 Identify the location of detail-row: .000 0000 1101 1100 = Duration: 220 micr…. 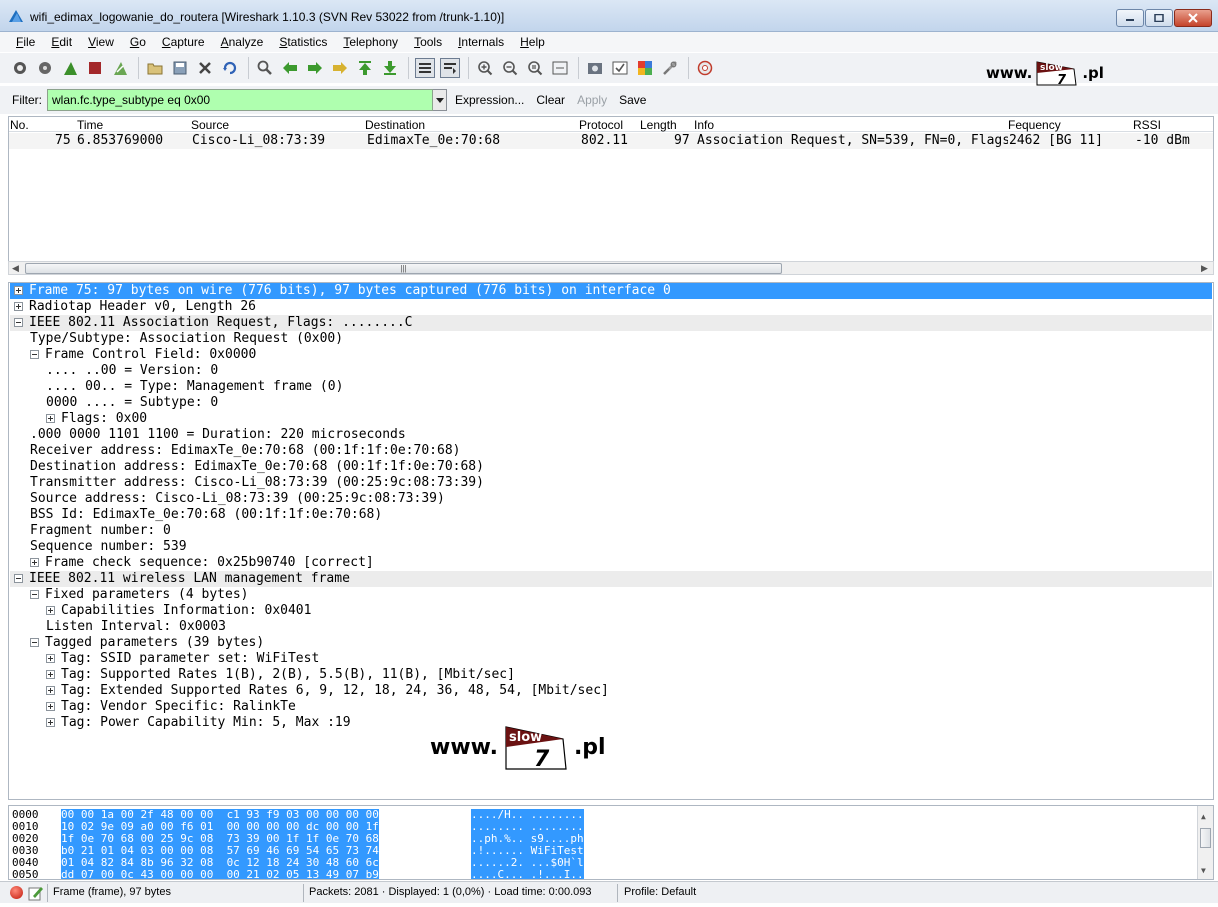
(611, 435).